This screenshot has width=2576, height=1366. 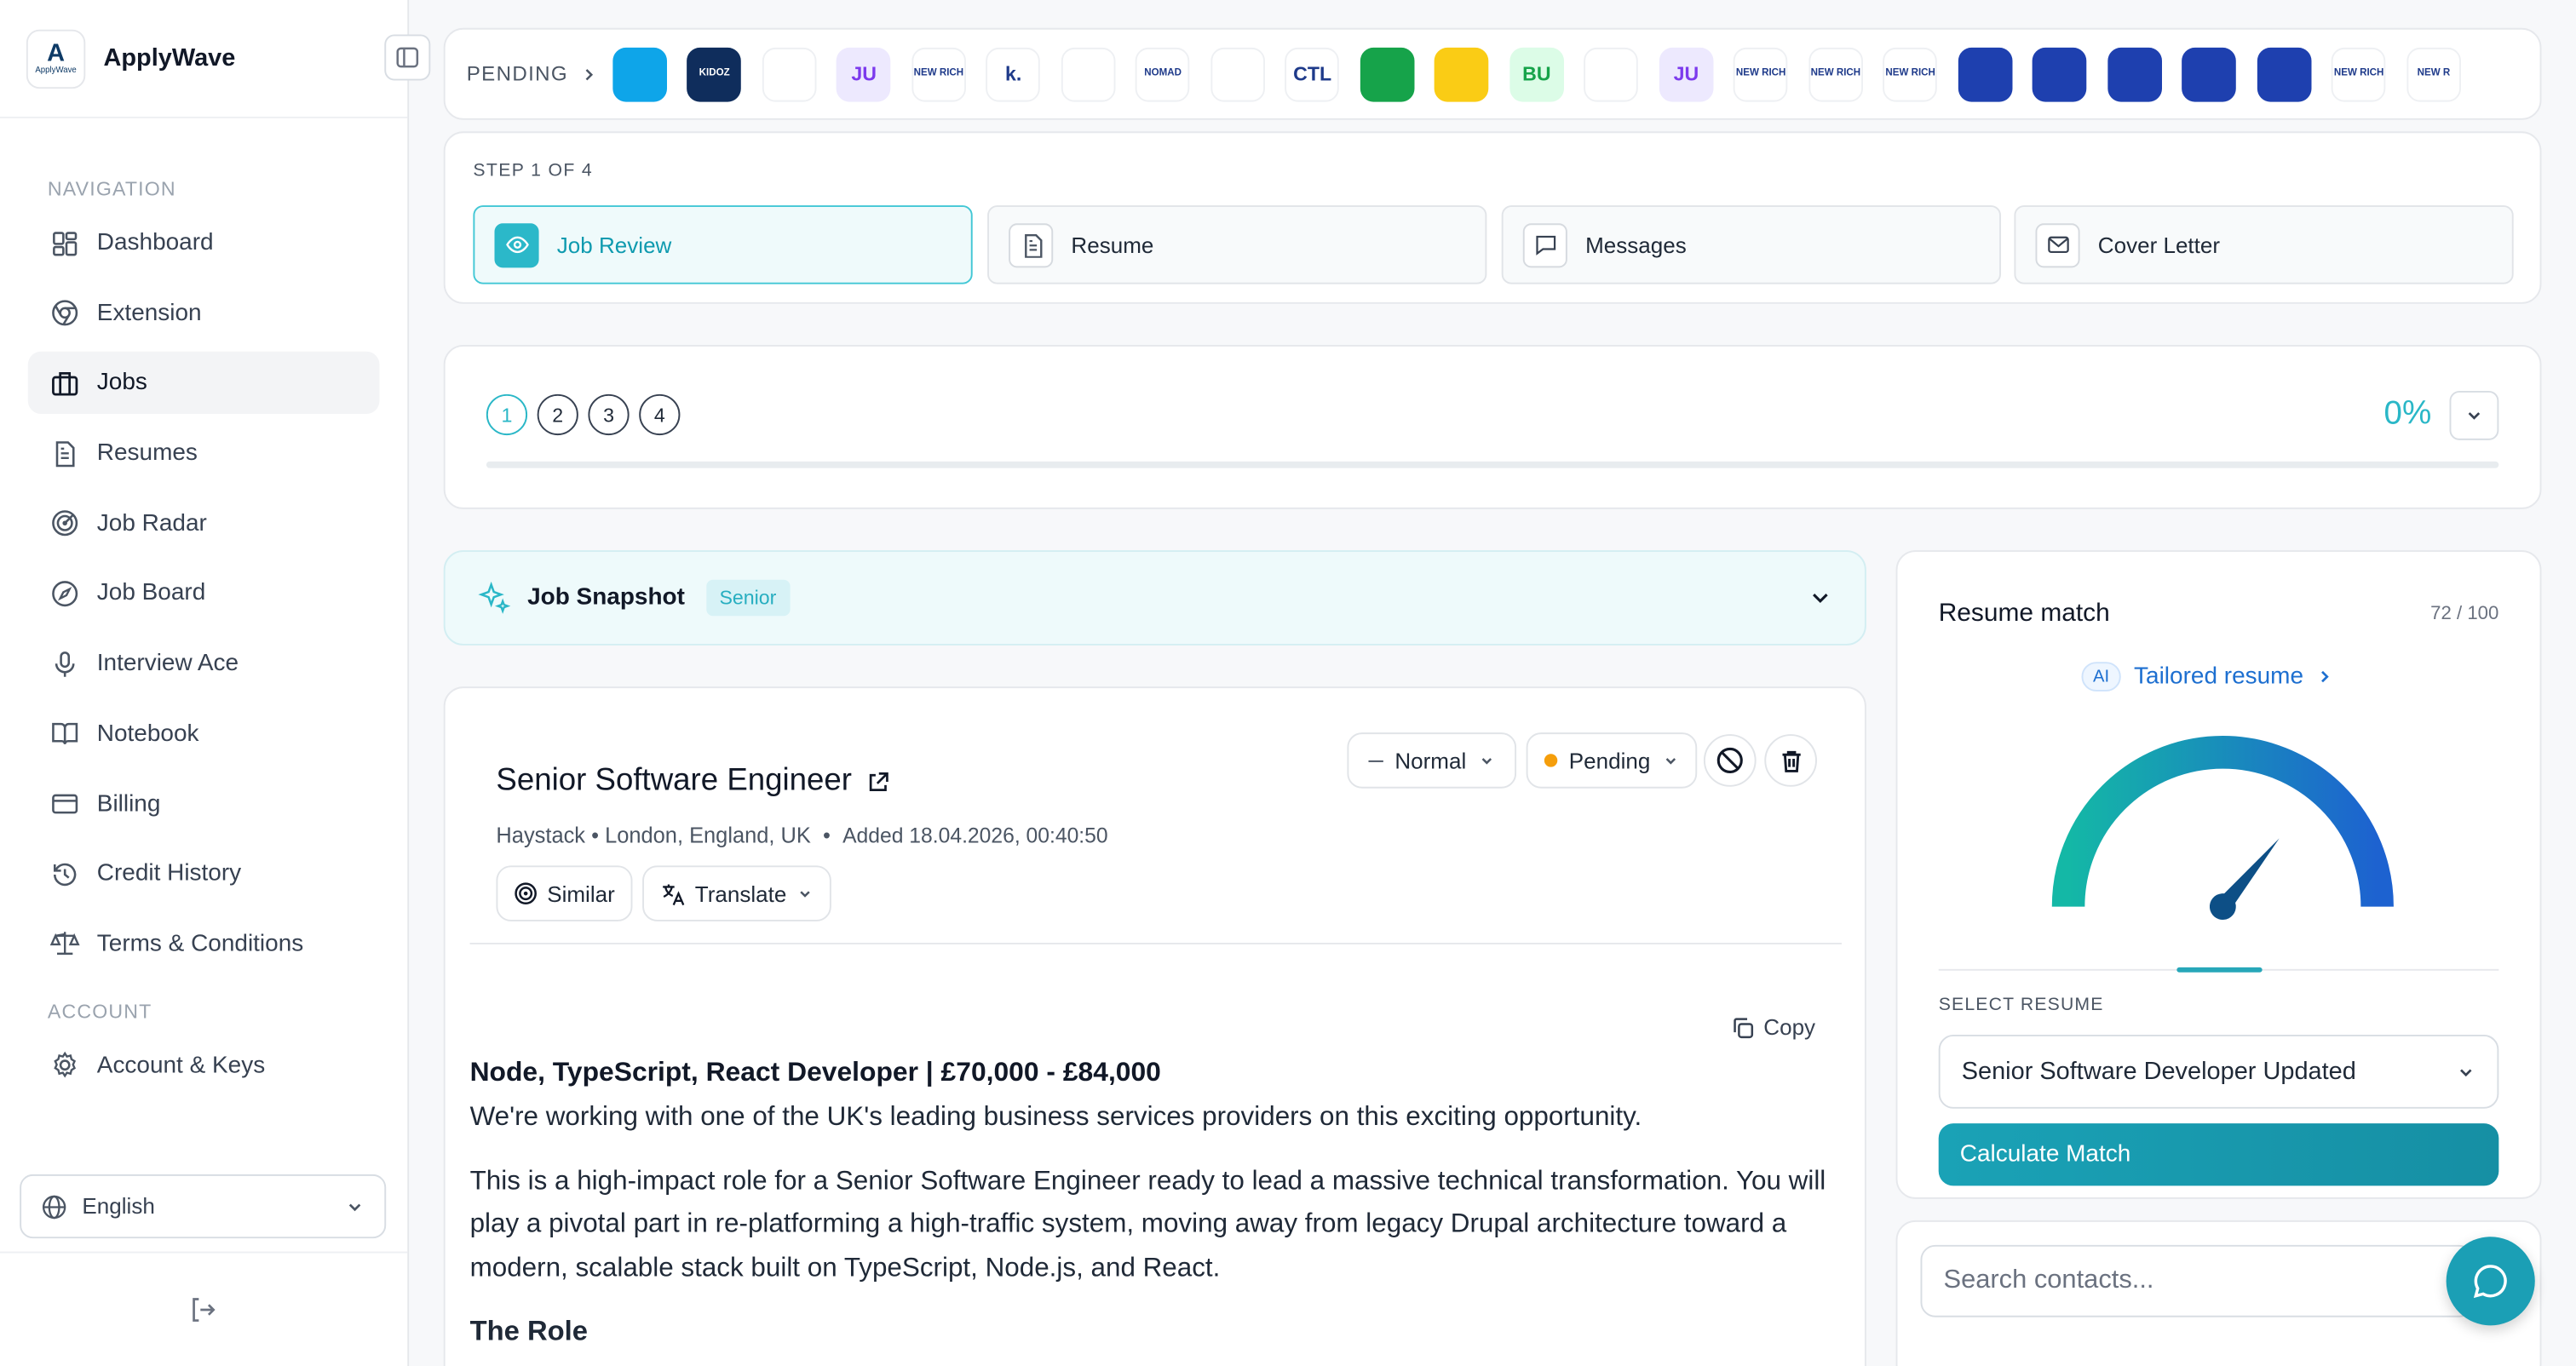 What do you see at coordinates (532, 73) in the screenshot?
I see `tray-label: PENDING` at bounding box center [532, 73].